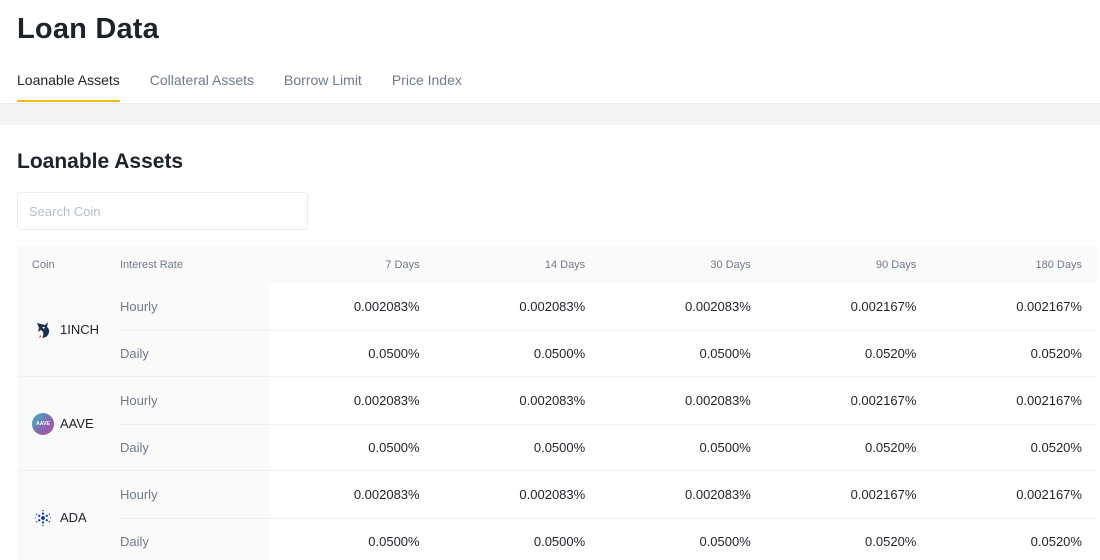 The height and width of the screenshot is (560, 1100). I want to click on header-30-days: 30 Days, so click(730, 264).